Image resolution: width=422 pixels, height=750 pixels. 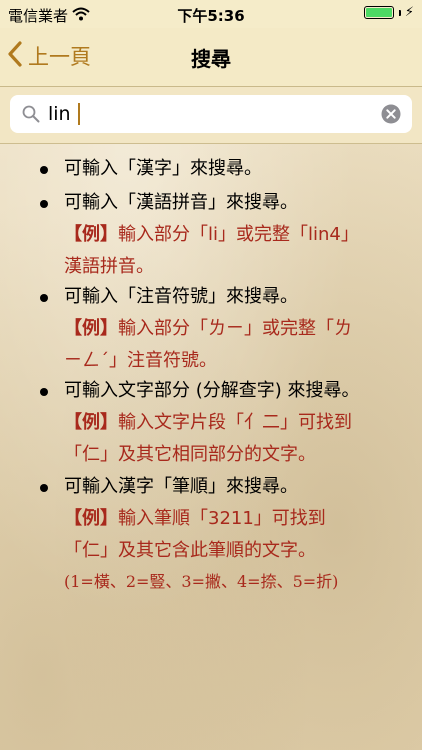 I want to click on example-text: 輸入筆順「3211」可找到, so click(x=222, y=518).